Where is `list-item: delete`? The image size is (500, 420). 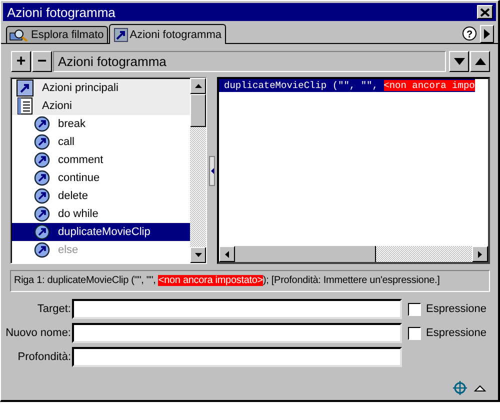
list-item: delete is located at coordinates (101, 196).